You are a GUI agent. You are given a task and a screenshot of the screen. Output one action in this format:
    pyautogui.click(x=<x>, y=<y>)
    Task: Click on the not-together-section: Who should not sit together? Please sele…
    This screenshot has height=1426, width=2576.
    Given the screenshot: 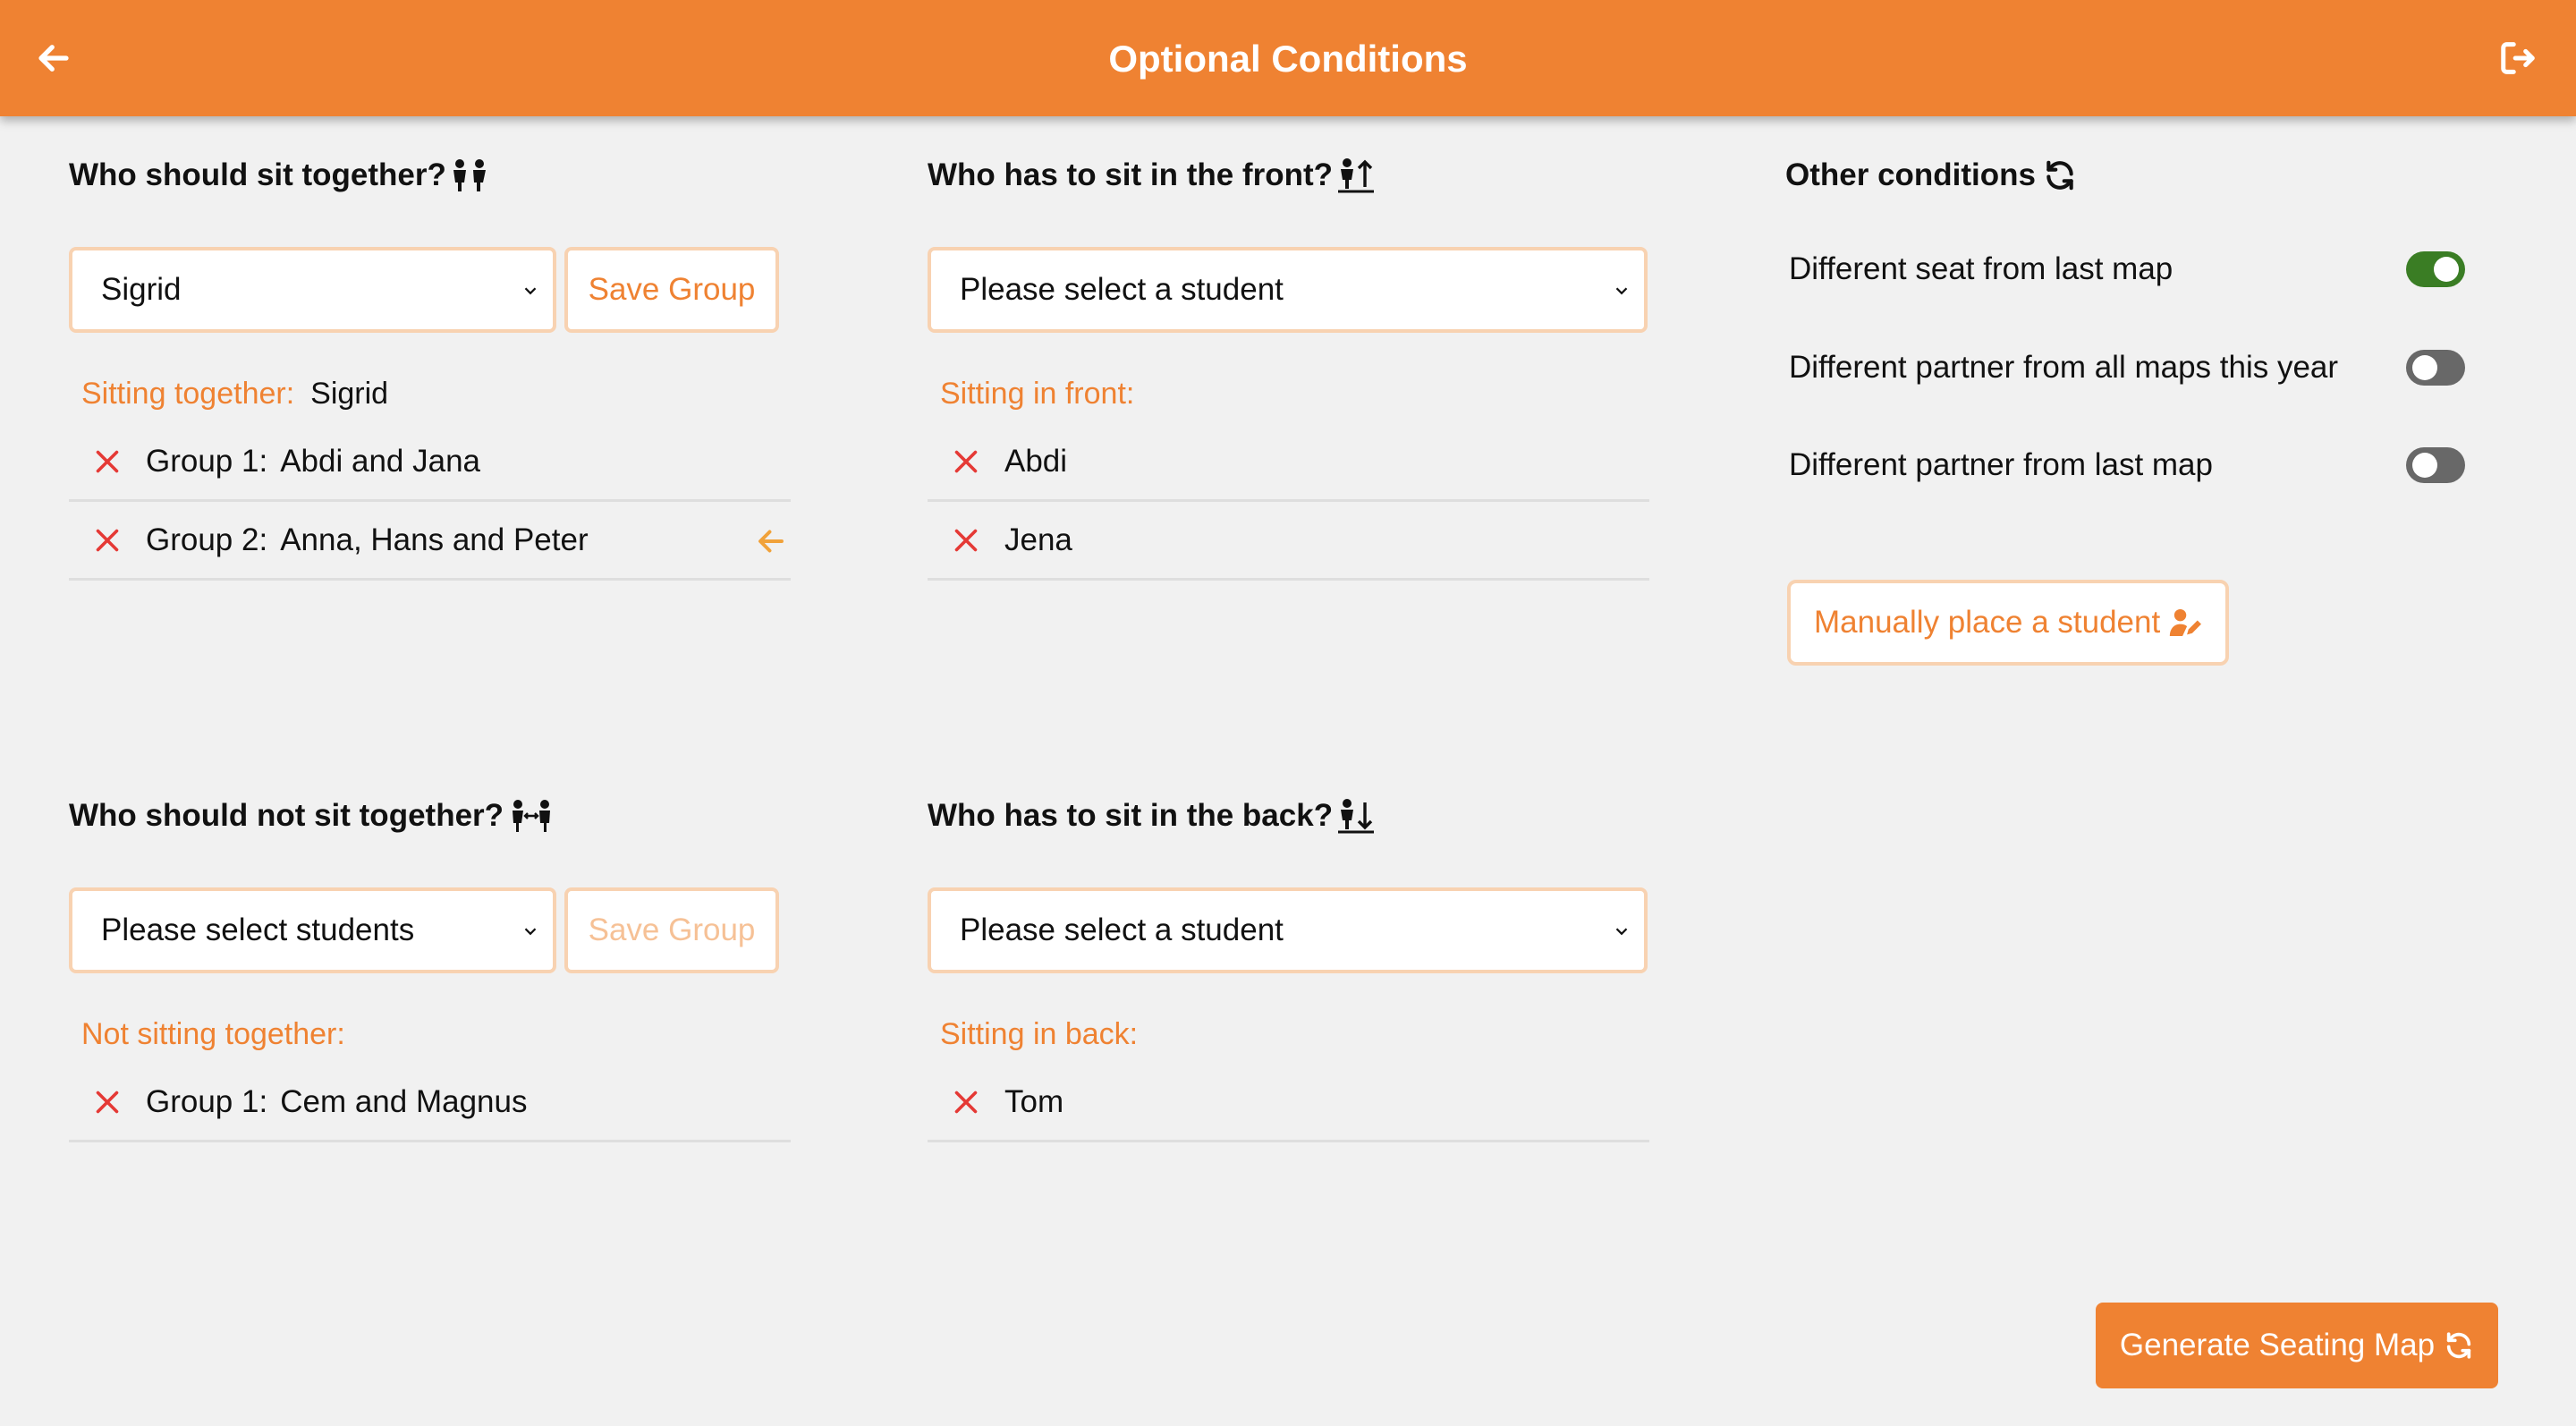 What is the action you would take?
    pyautogui.click(x=431, y=974)
    